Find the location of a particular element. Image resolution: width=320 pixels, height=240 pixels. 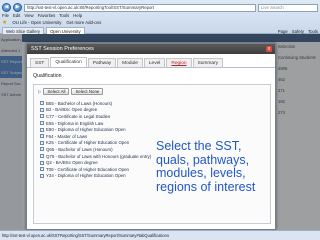

list-item: B55 - Bachelor of Laws (Honours) is located at coordinates (155, 103).